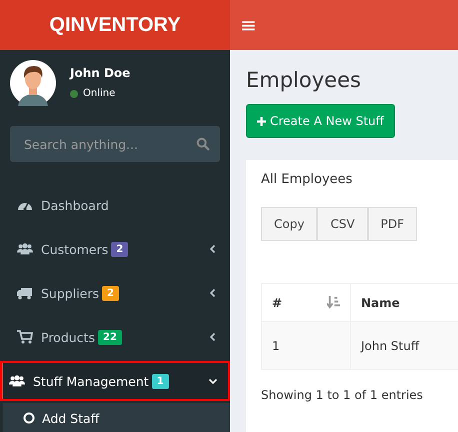 The height and width of the screenshot is (432, 458). What do you see at coordinates (71, 418) in the screenshot?
I see `submenu-label: Add Staff` at bounding box center [71, 418].